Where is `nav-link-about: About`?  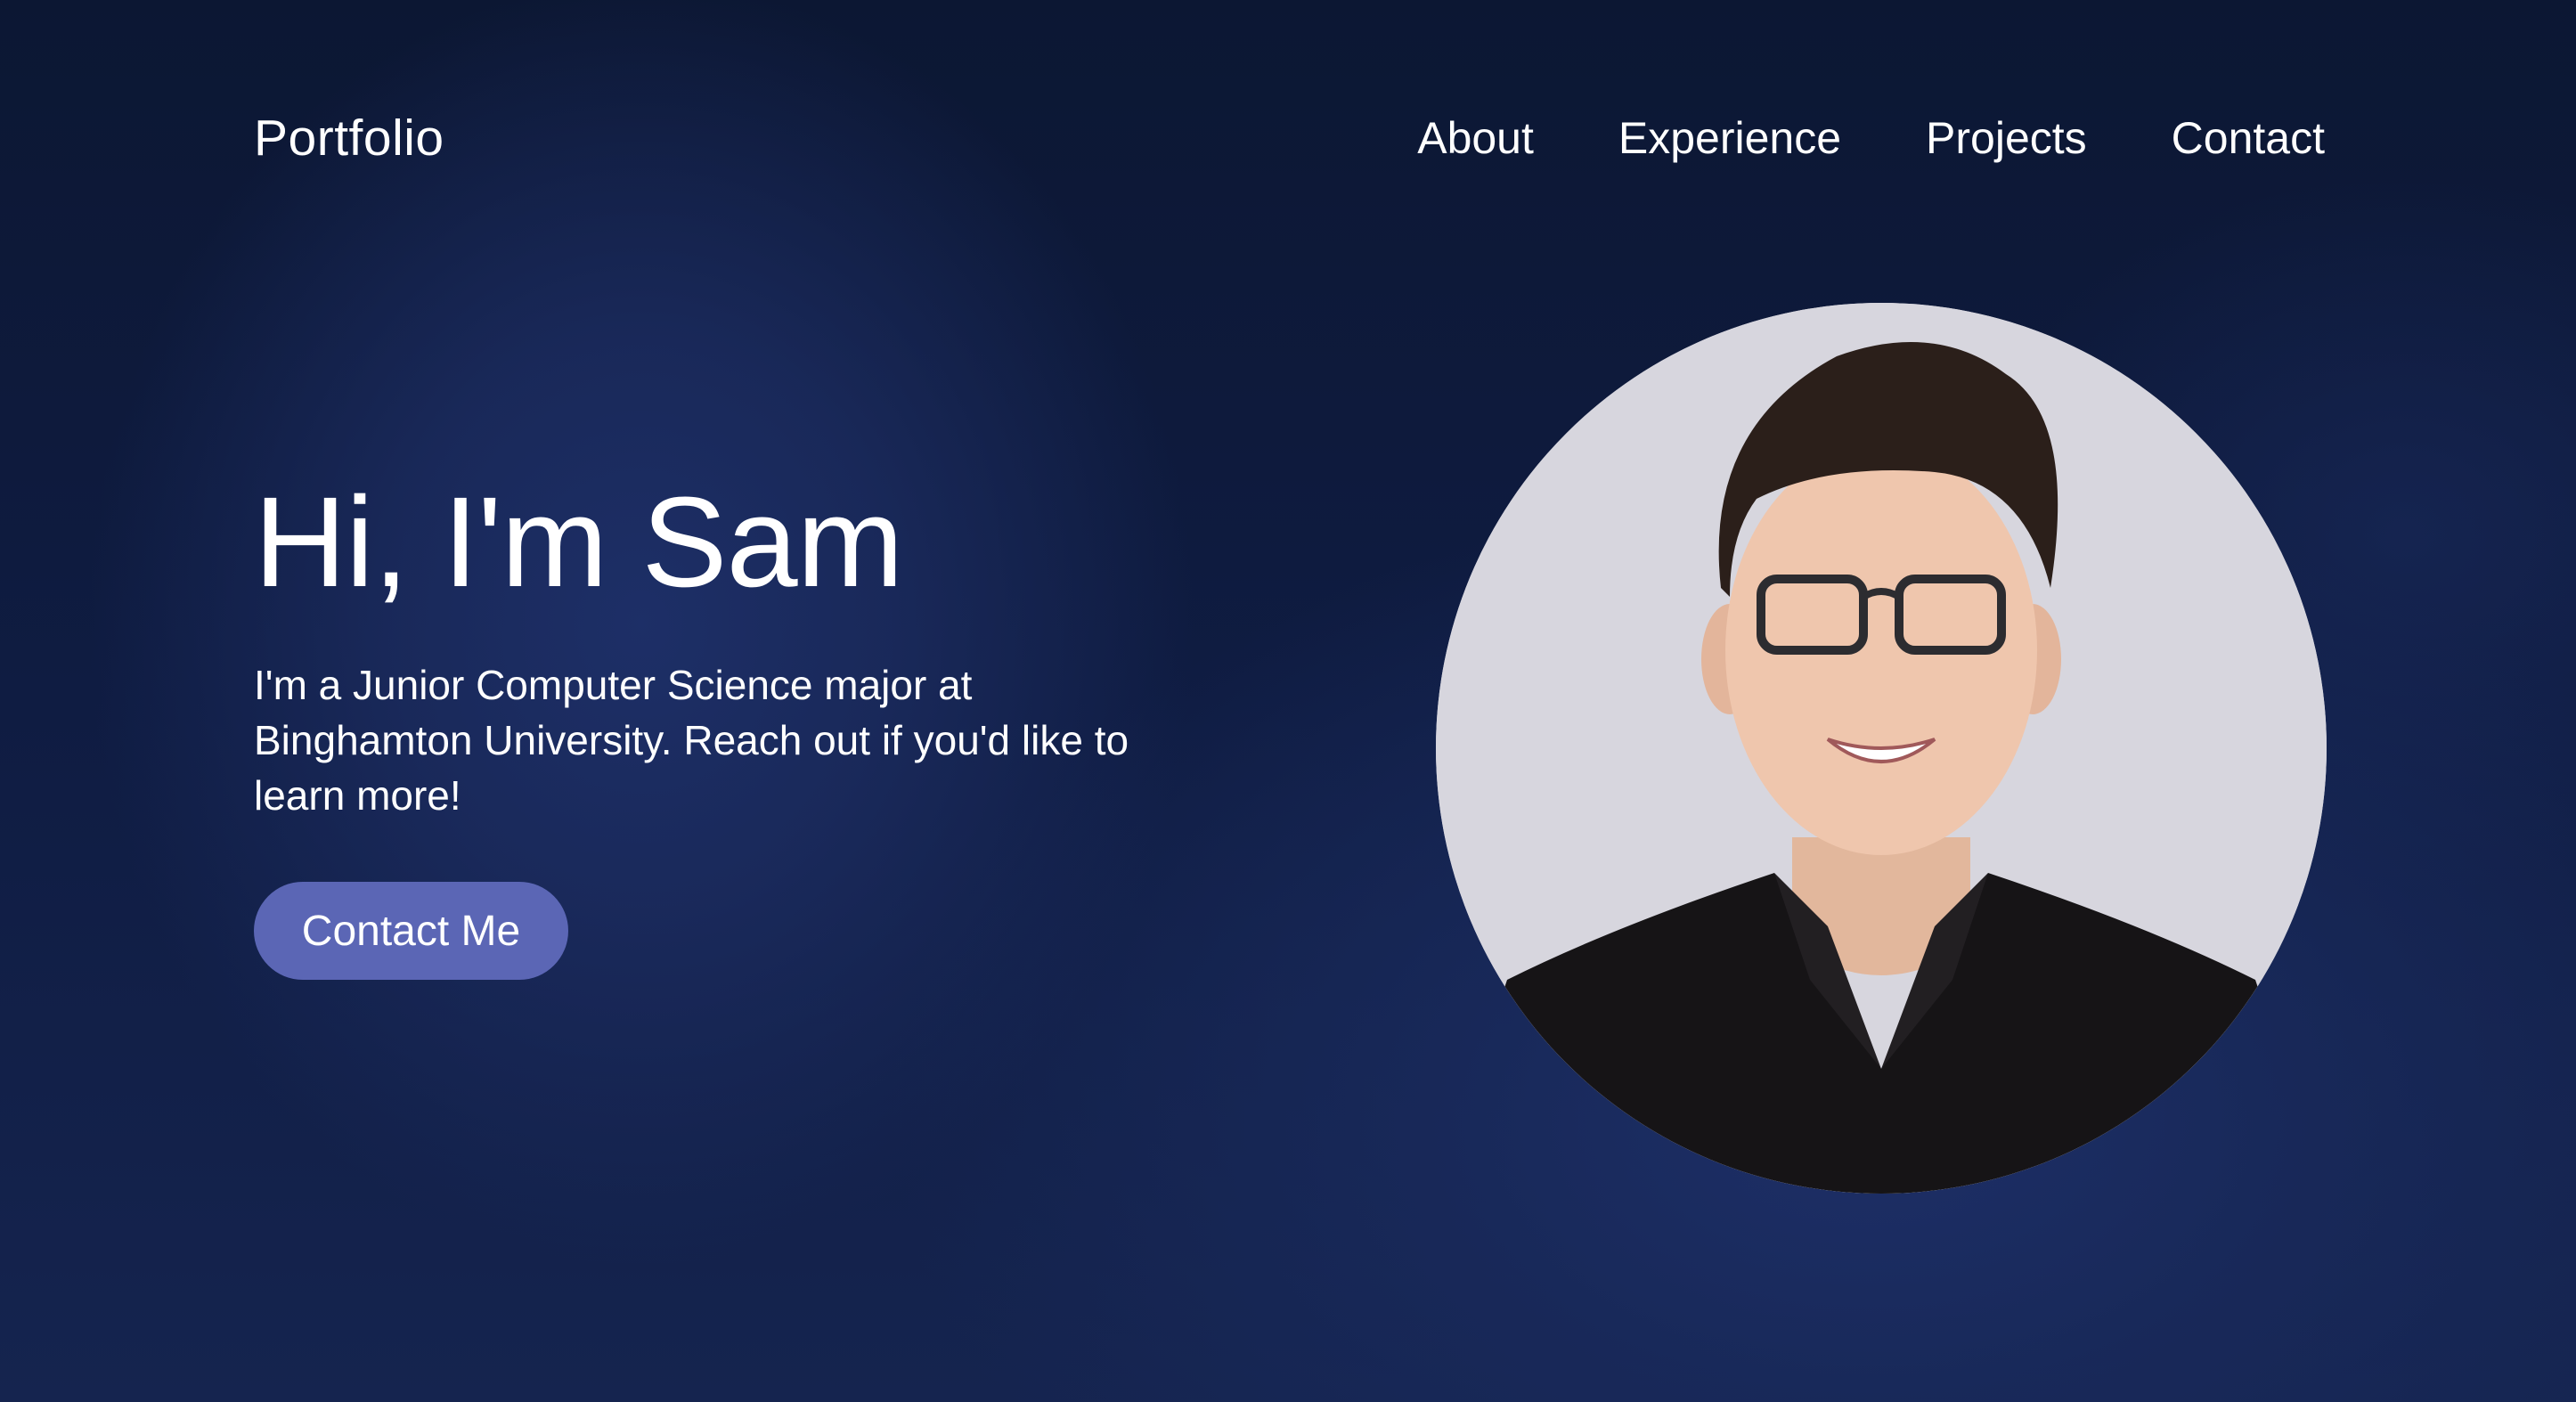
nav-link-about: About is located at coordinates (1476, 138).